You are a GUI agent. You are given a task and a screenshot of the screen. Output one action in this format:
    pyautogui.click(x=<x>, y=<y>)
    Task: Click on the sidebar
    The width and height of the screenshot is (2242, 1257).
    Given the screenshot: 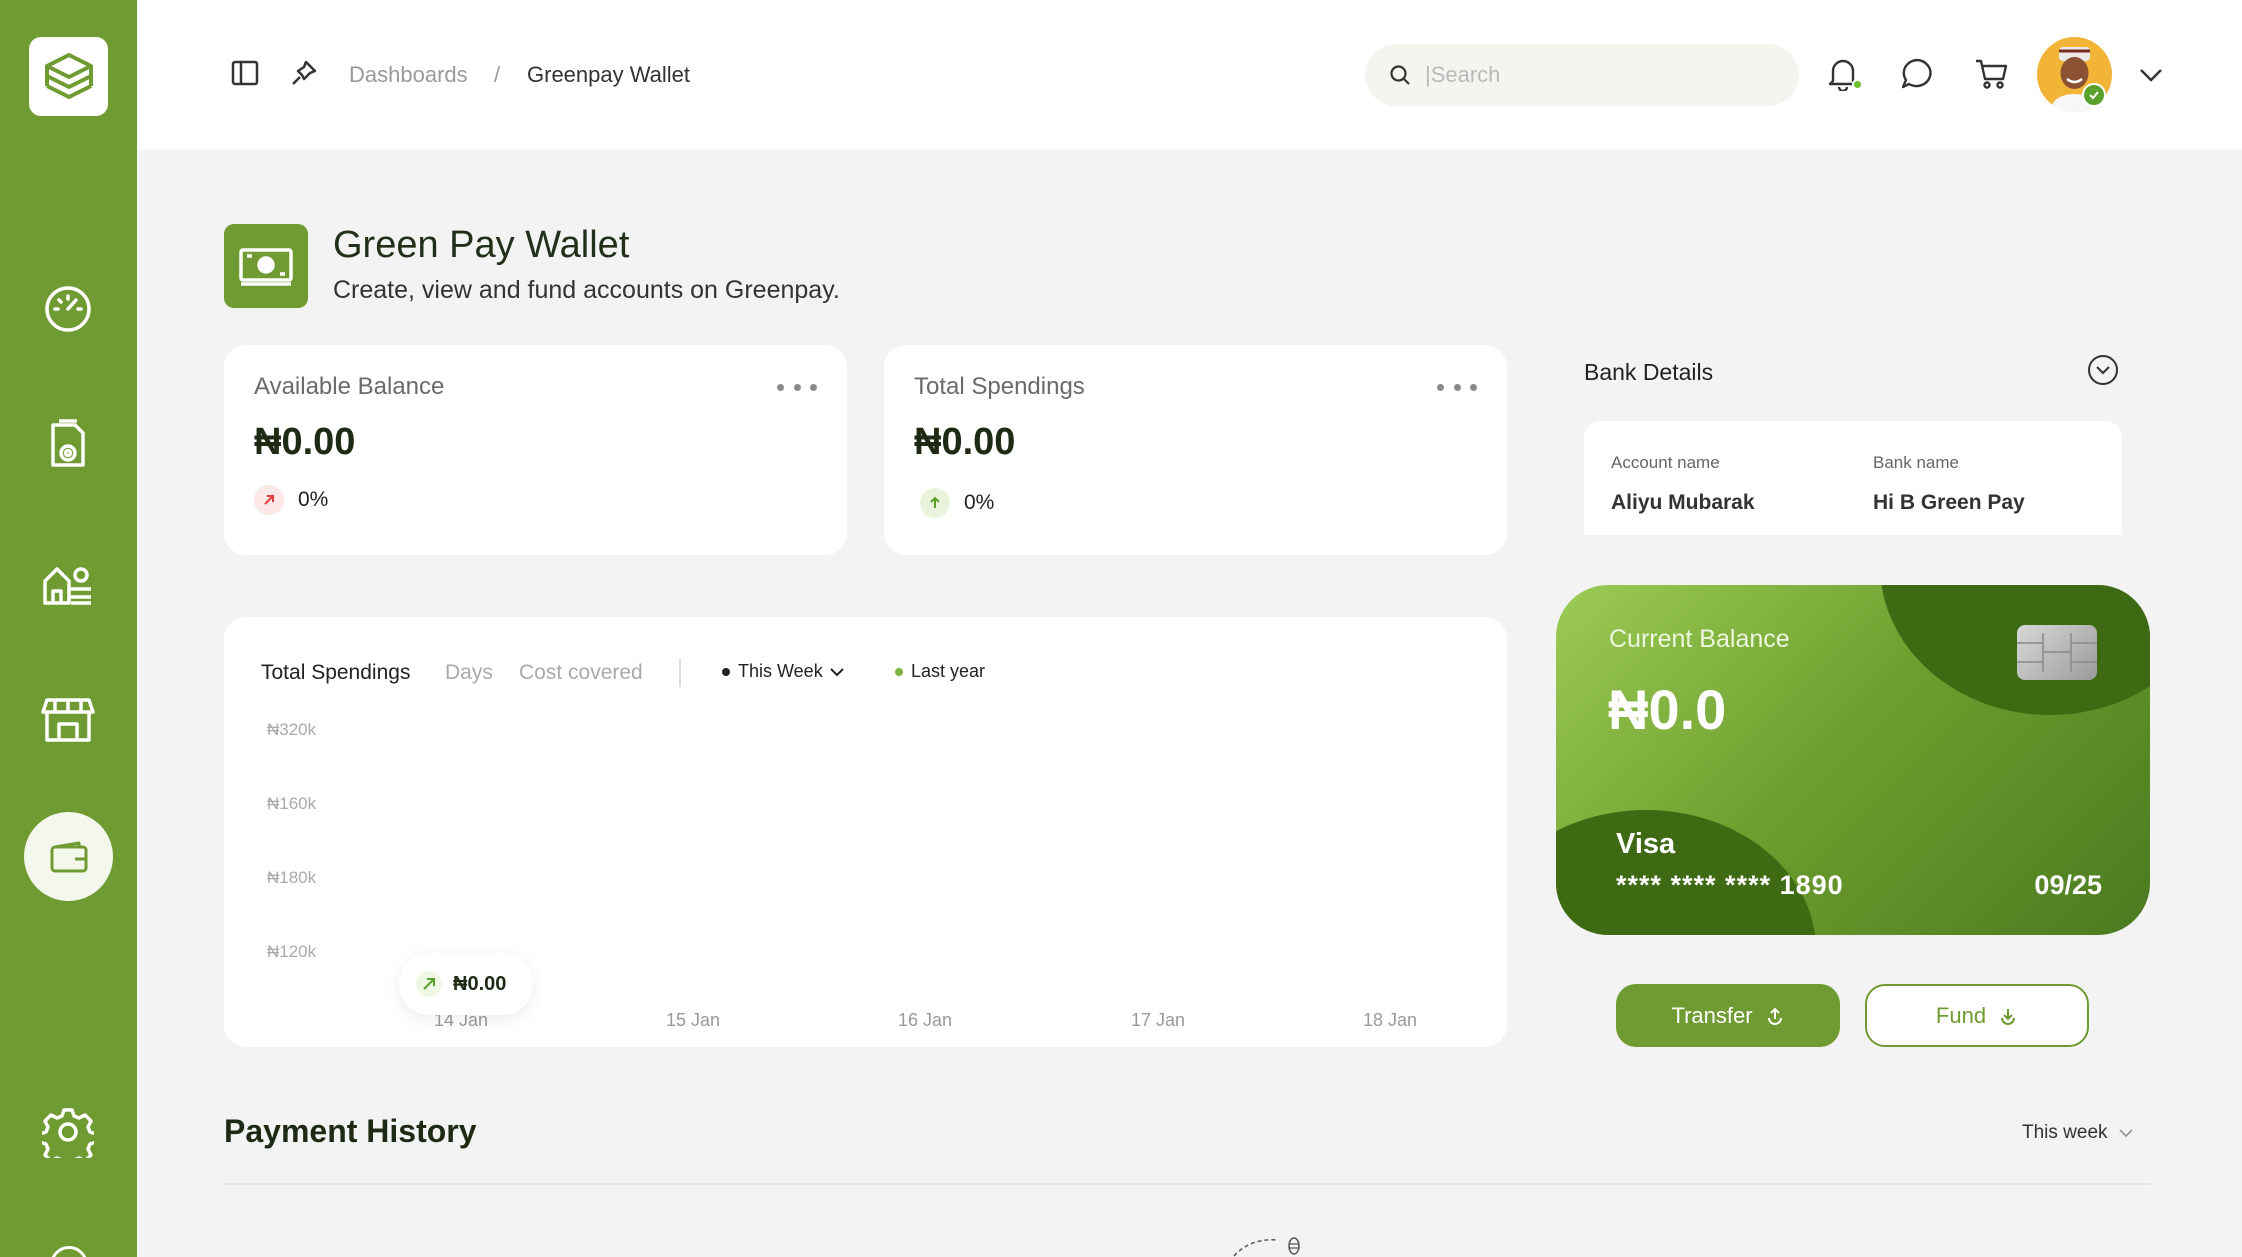 What is the action you would take?
    pyautogui.click(x=68, y=628)
    